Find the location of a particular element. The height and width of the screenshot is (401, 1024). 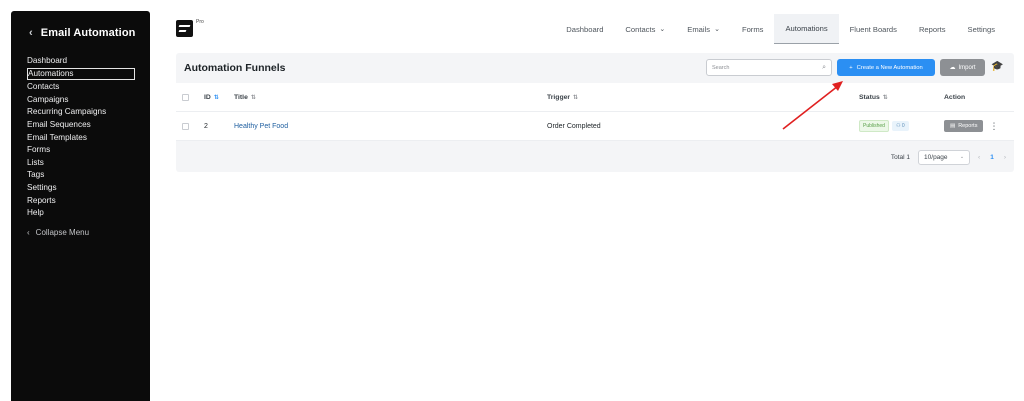

nav-emails: Emails ⌄ is located at coordinates (703, 29).